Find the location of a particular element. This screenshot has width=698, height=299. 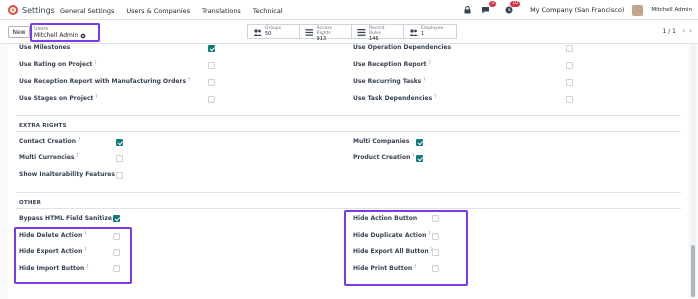

section-title-extra-rights: EXTRA RIGHTS is located at coordinates (43, 126).